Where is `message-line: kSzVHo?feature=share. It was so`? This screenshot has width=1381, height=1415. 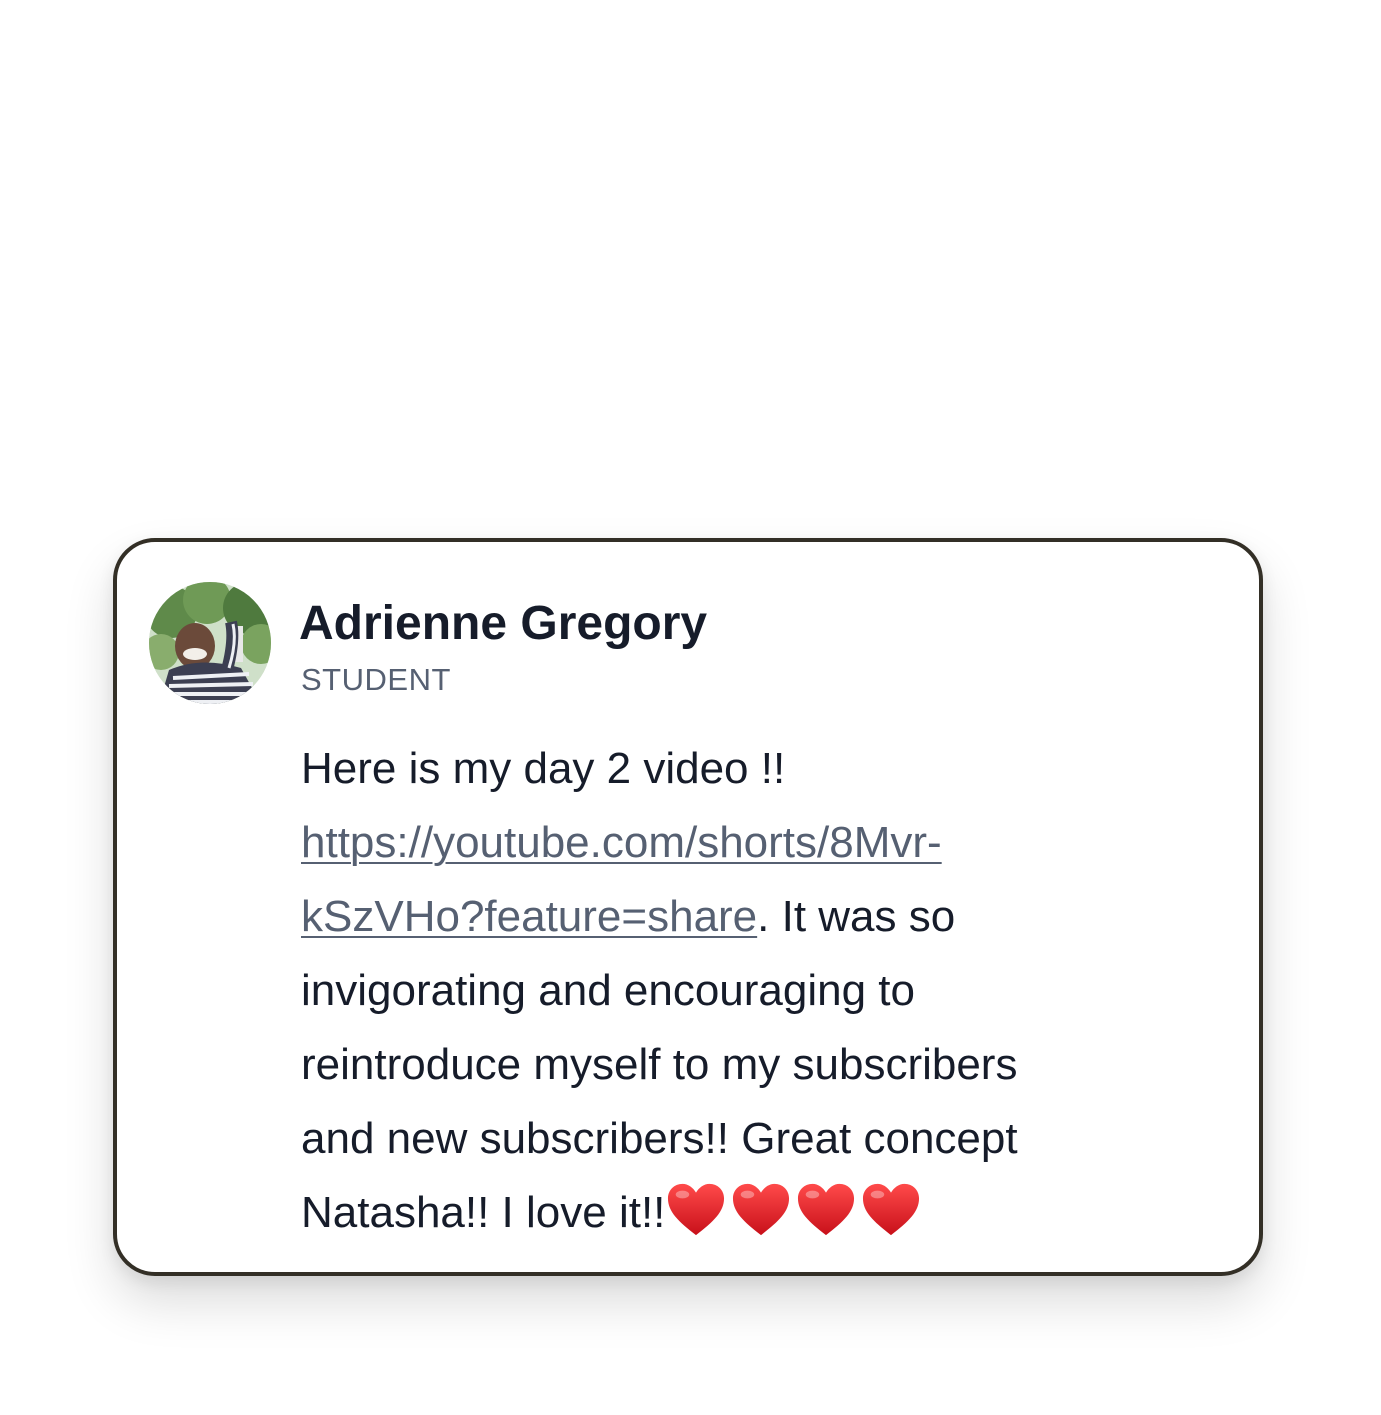
message-line: kSzVHo?feature=share. It was so is located at coordinates (761, 917).